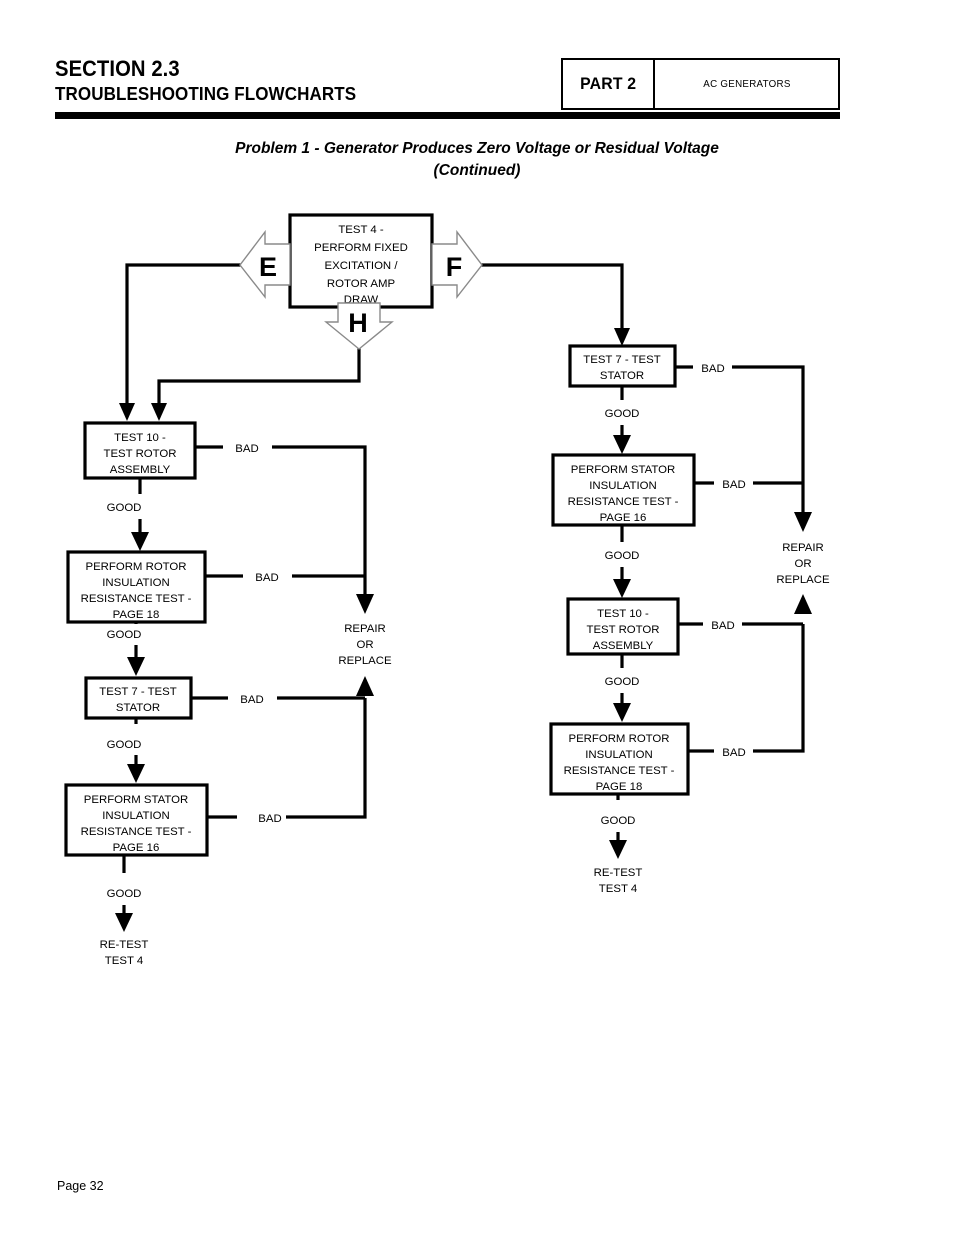 This screenshot has width=954, height=1235. I want to click on node-right-repair-line3: REPLACE, so click(803, 580).